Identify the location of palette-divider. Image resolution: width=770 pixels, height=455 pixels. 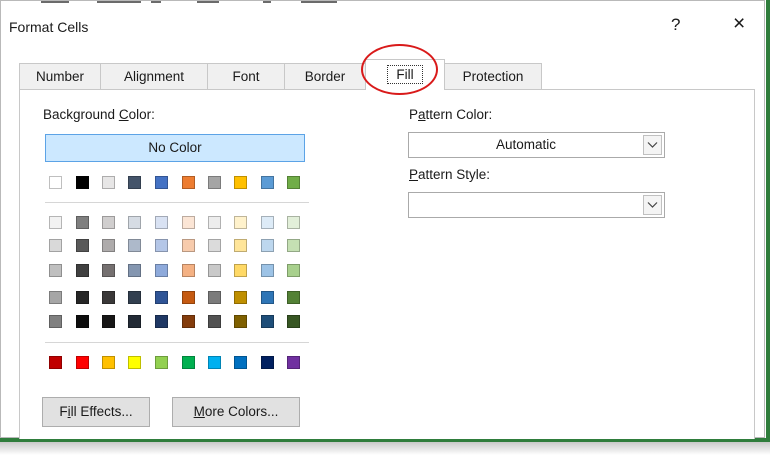
(177, 342).